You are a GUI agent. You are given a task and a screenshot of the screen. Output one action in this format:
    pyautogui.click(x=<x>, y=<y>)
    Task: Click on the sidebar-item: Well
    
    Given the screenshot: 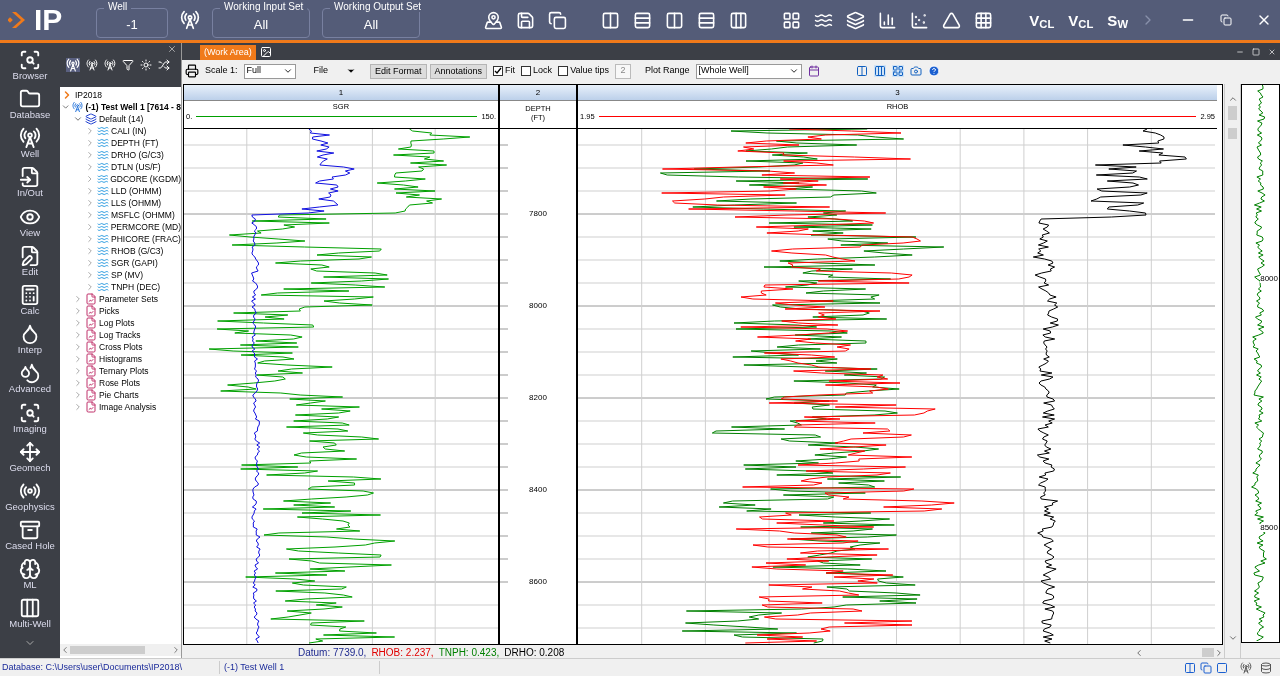 What is the action you would take?
    pyautogui.click(x=30, y=154)
    